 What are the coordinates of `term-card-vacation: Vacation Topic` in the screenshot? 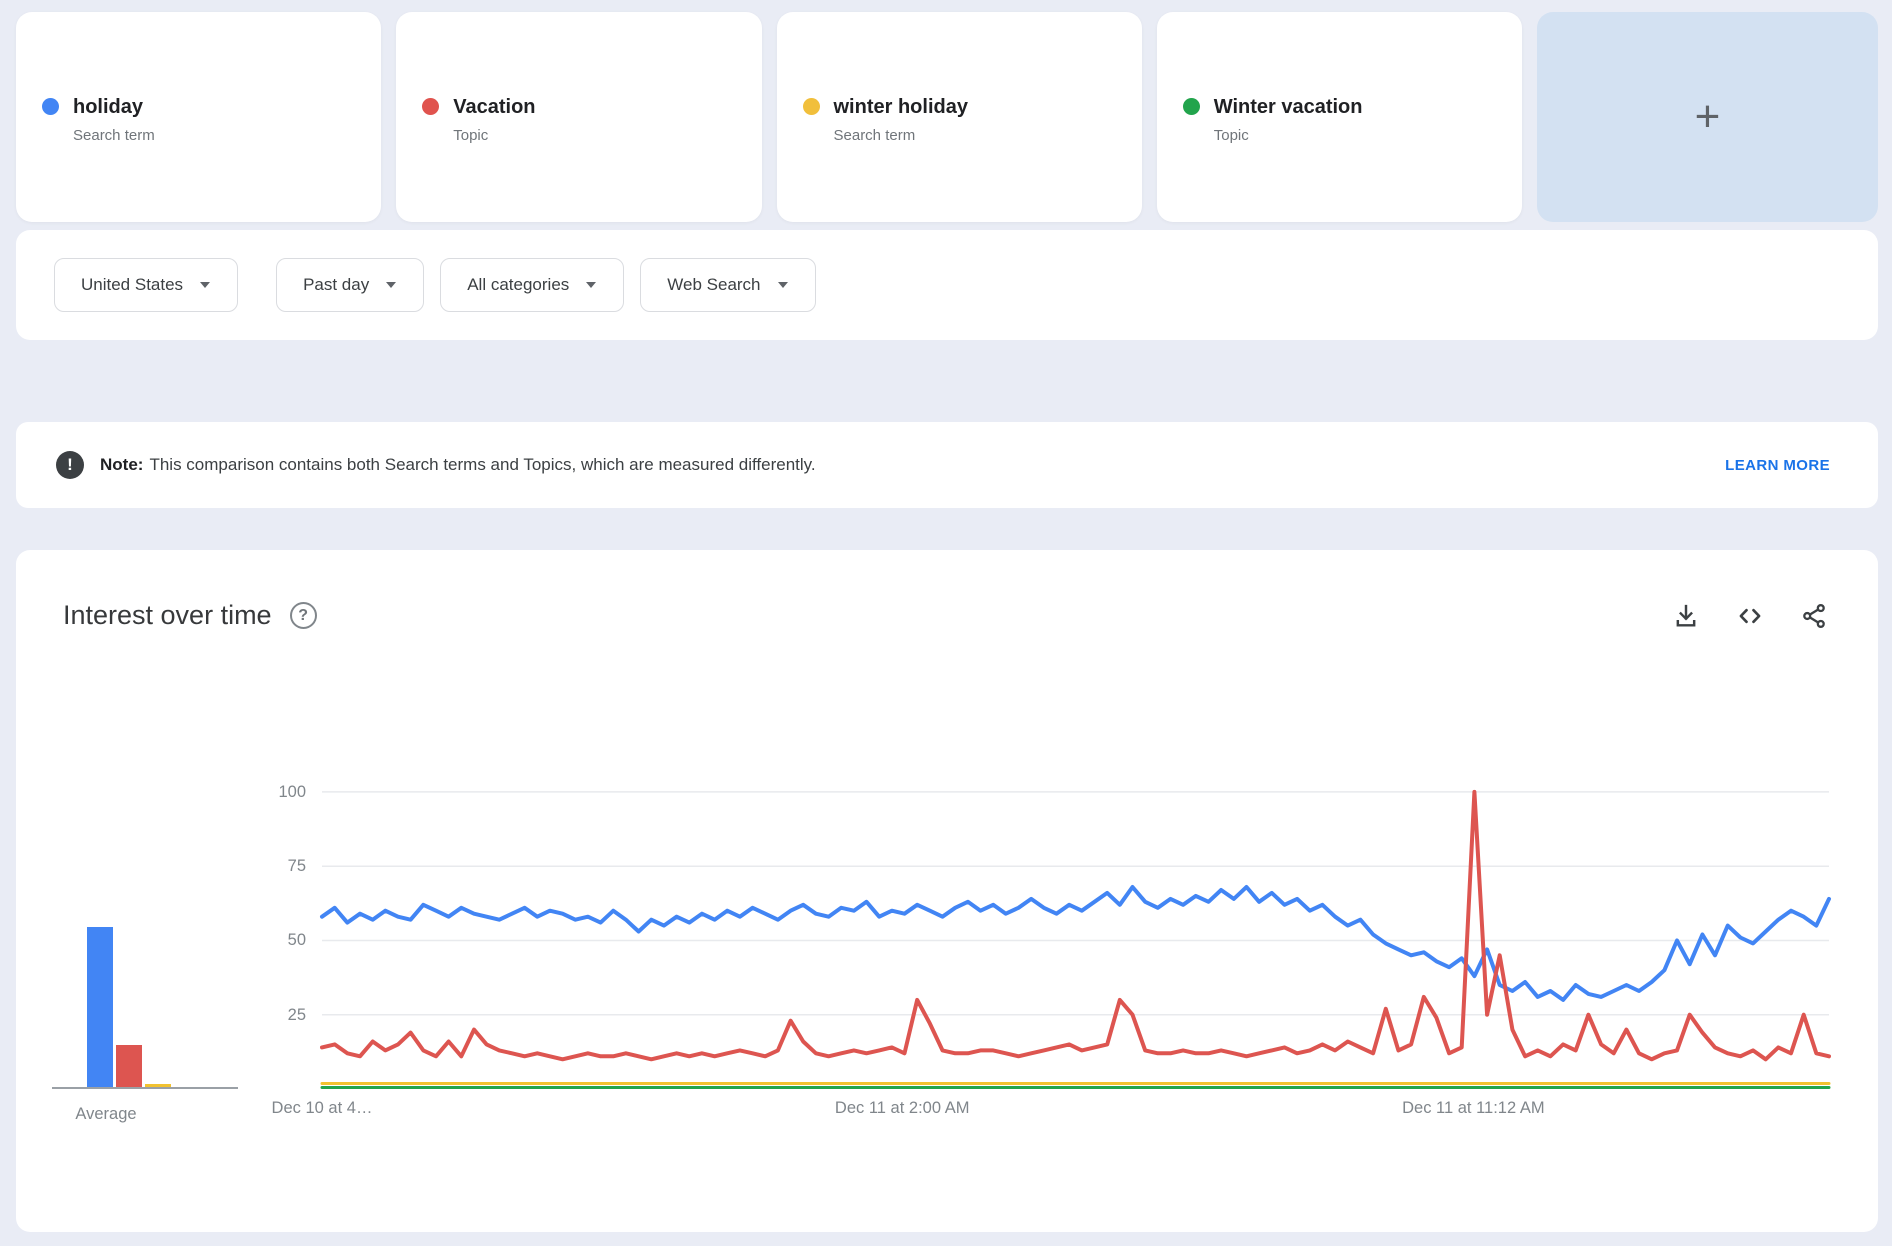 It's located at (579, 117).